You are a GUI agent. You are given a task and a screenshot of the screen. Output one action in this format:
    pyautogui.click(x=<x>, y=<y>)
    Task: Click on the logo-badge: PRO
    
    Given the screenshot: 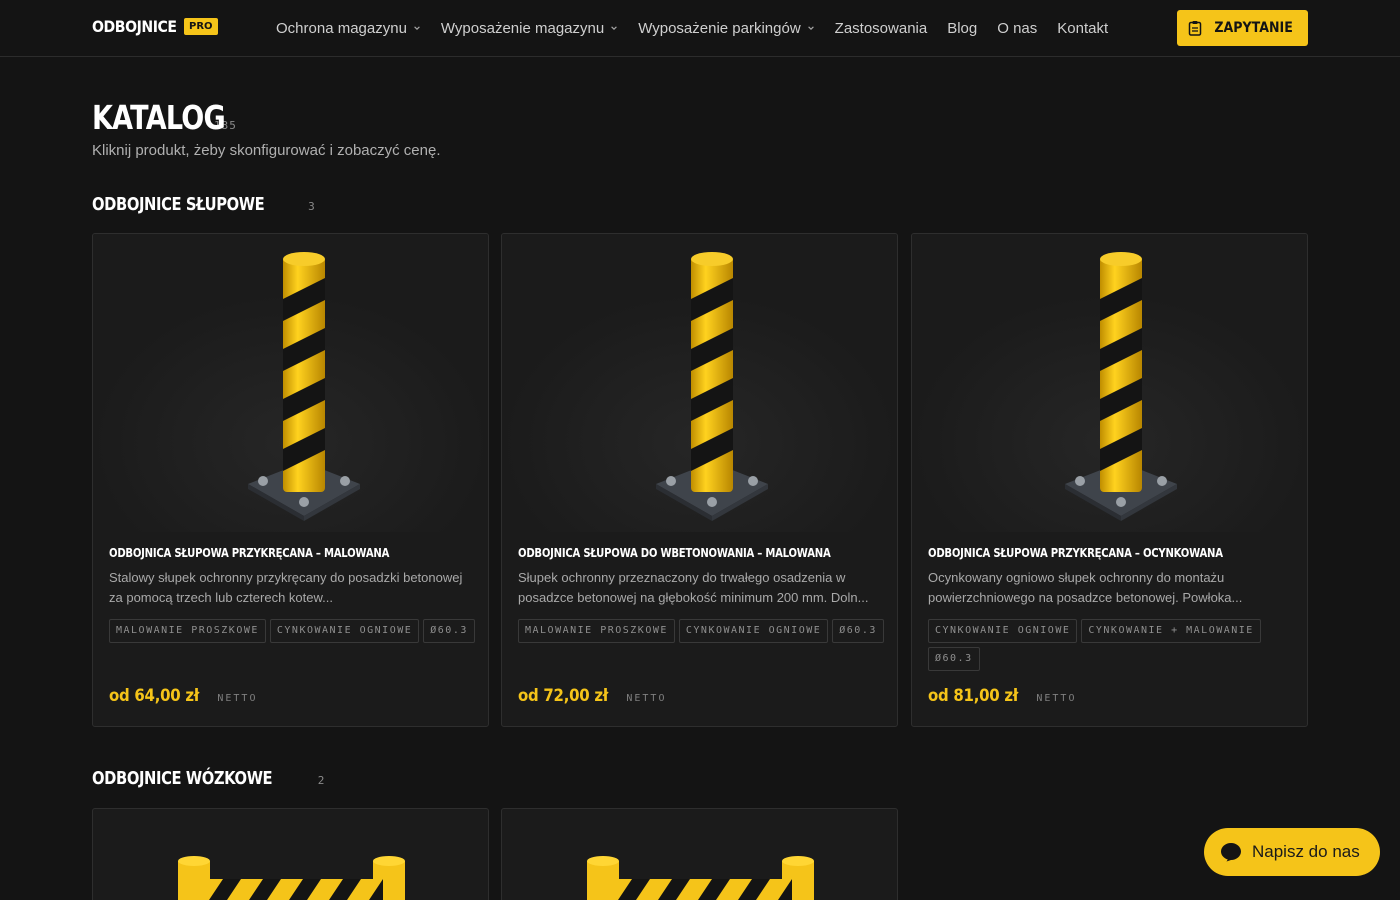 What is the action you would take?
    pyautogui.click(x=201, y=26)
    